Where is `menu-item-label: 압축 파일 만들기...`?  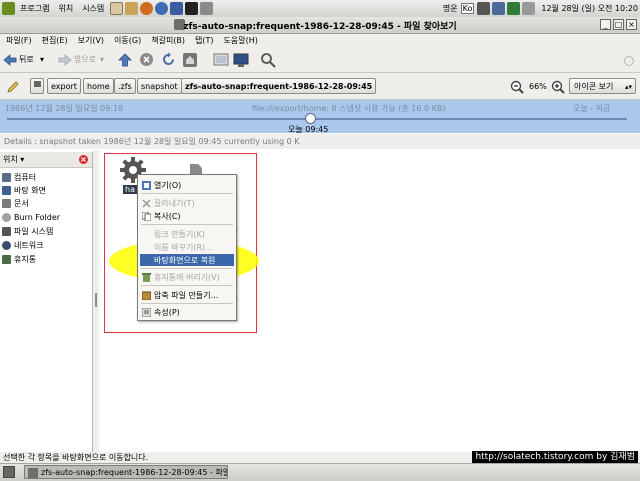 menu-item-label: 압축 파일 만들기... is located at coordinates (186, 295).